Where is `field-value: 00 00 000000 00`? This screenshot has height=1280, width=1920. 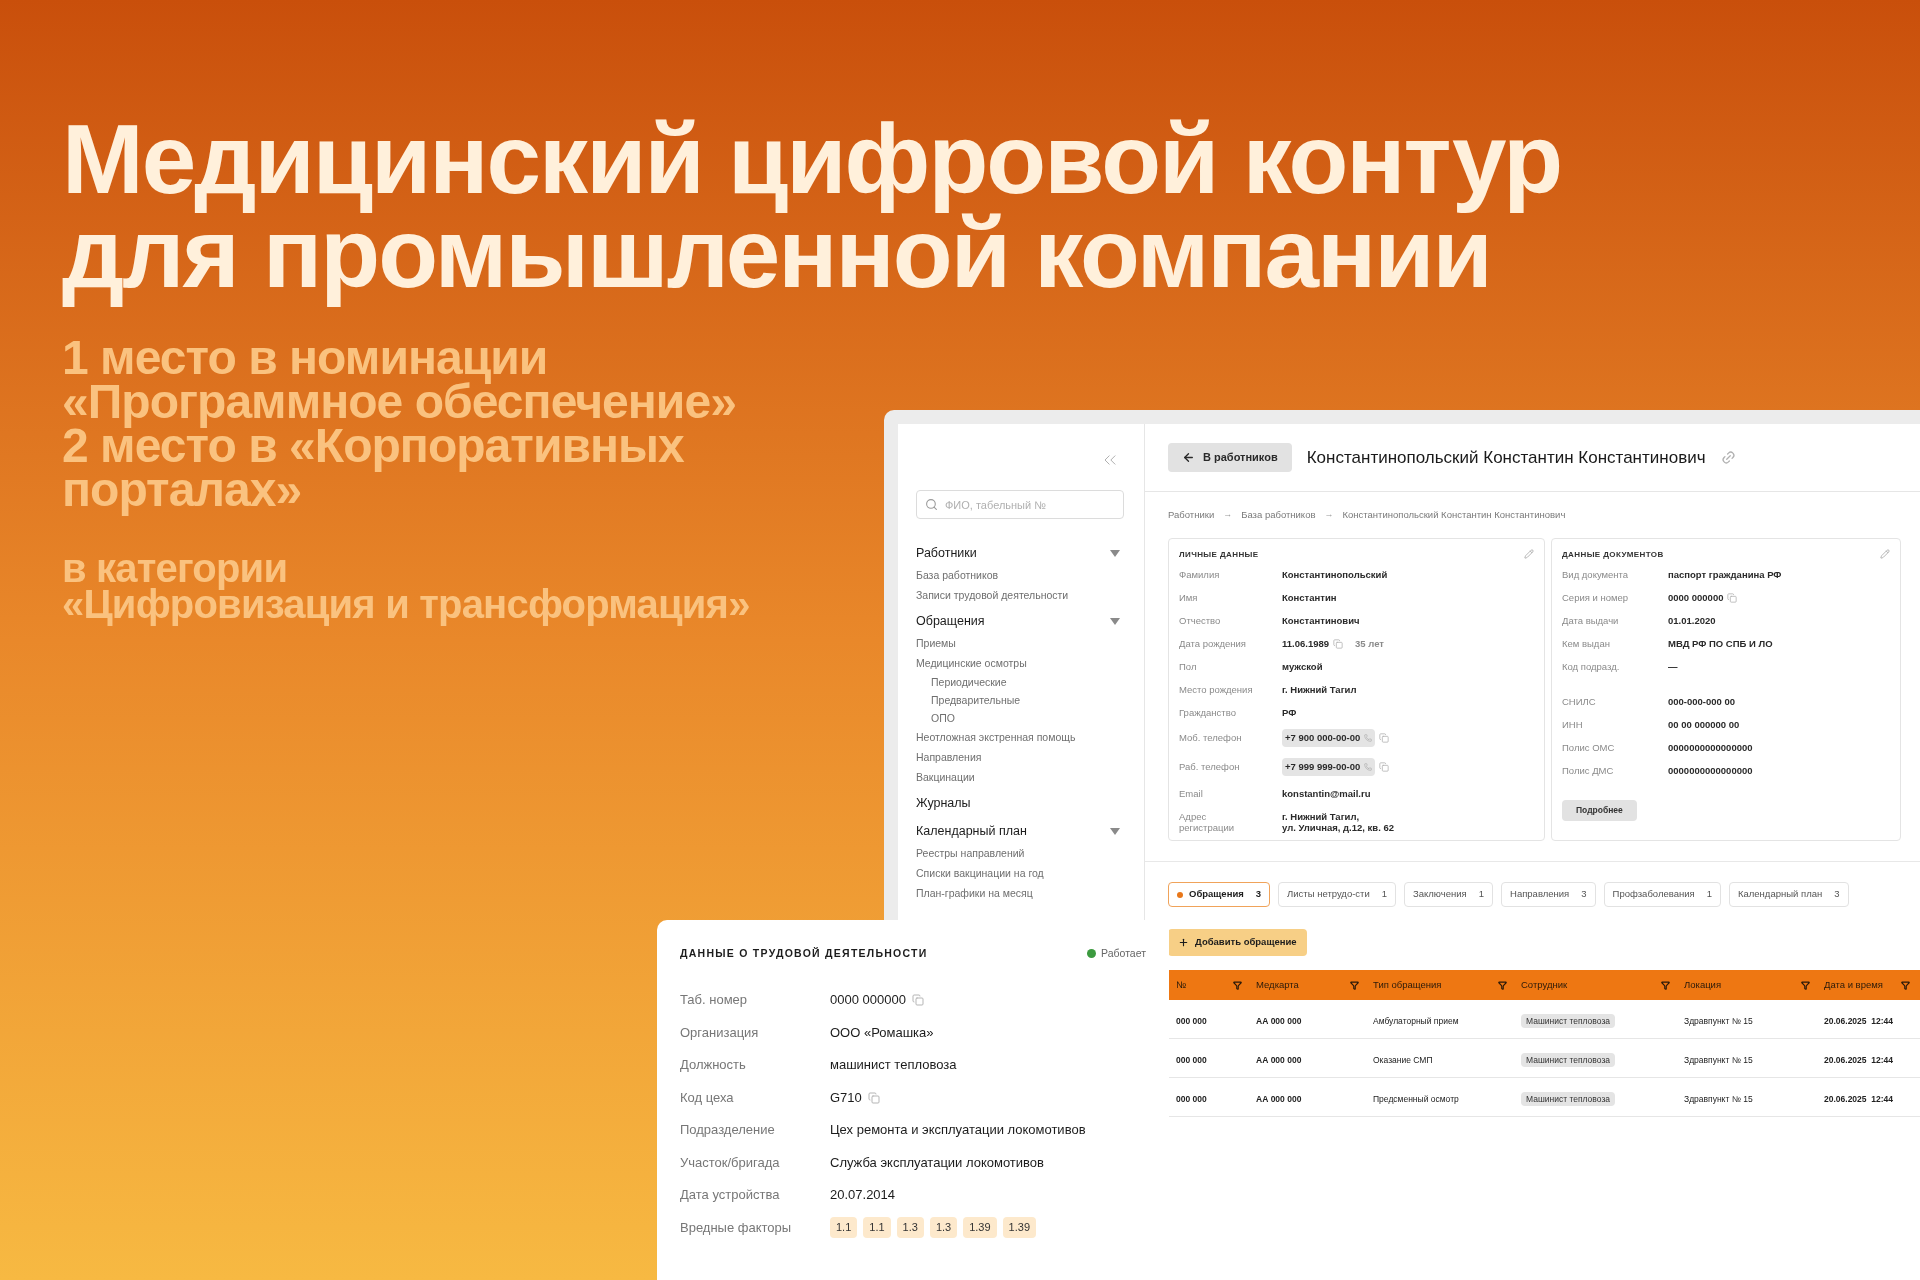 field-value: 00 00 000000 00 is located at coordinates (1704, 724).